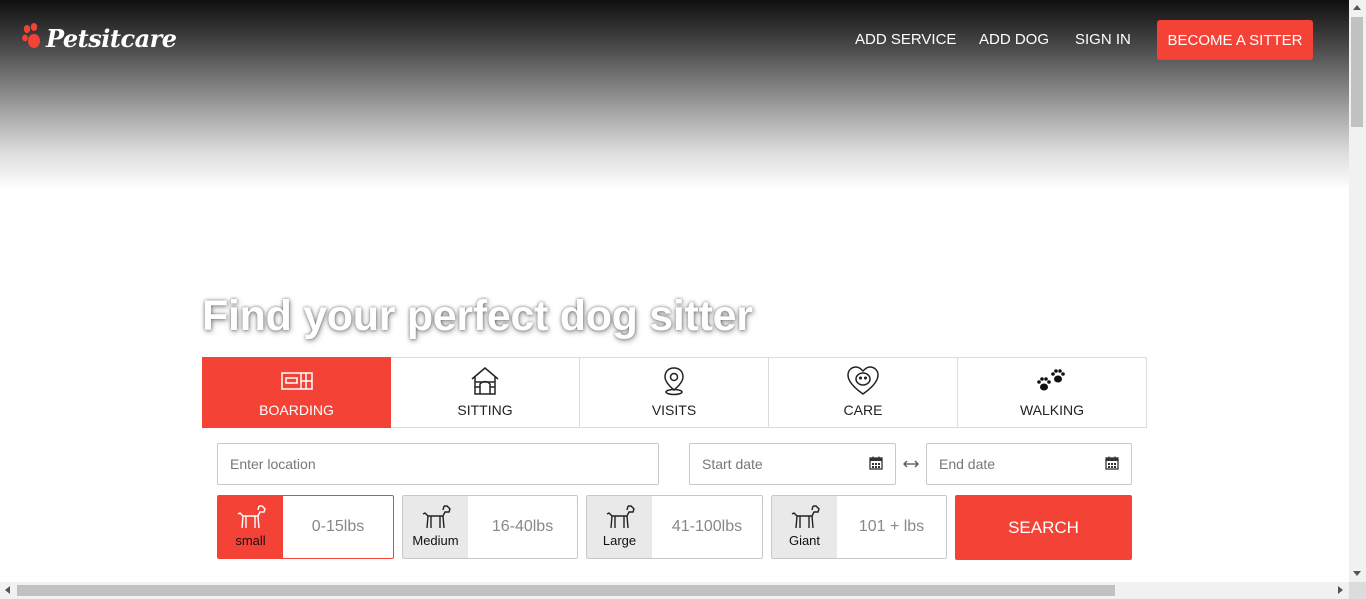  I want to click on nav-add-service: ADD SERVICE, so click(905, 39).